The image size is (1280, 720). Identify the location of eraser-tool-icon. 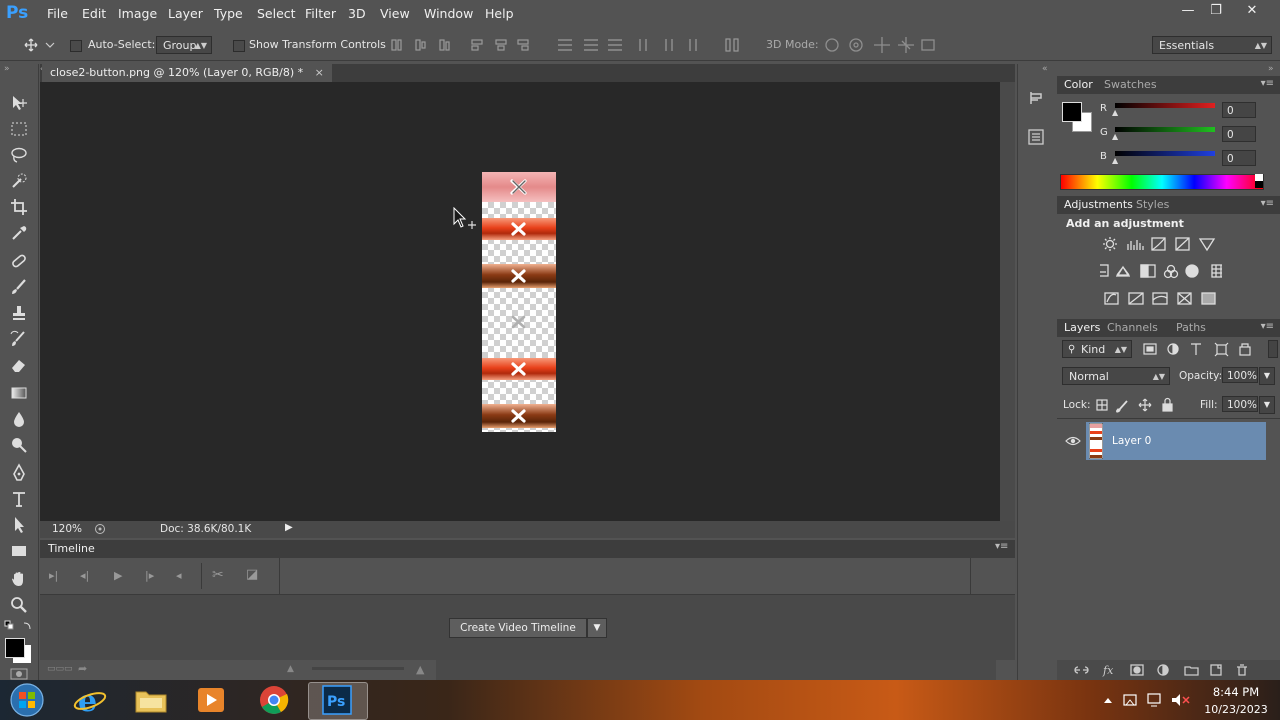
(19, 365).